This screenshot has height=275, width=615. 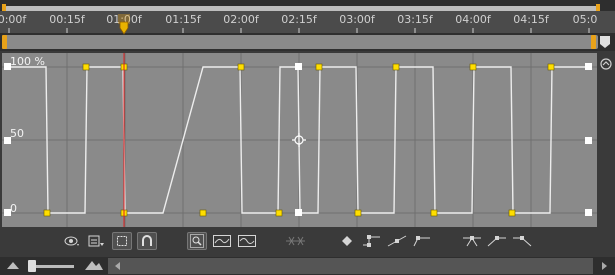 I want to click on ruler-label: 05:0, so click(x=585, y=19).